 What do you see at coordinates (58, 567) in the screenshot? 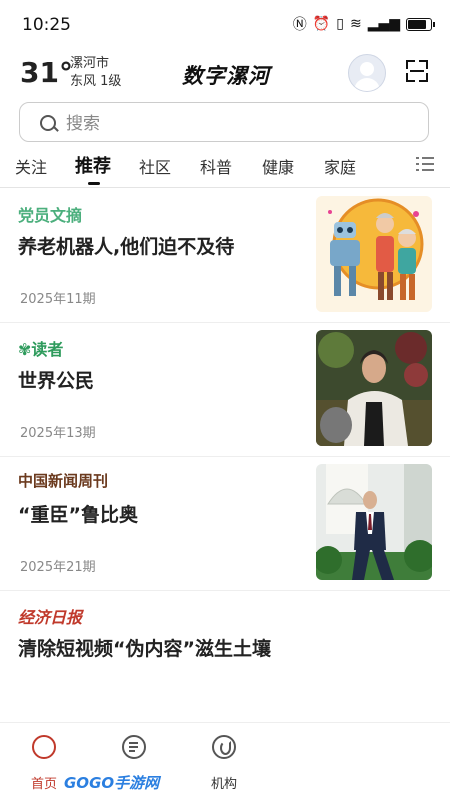
I see `article-date: 2025年21期` at bounding box center [58, 567].